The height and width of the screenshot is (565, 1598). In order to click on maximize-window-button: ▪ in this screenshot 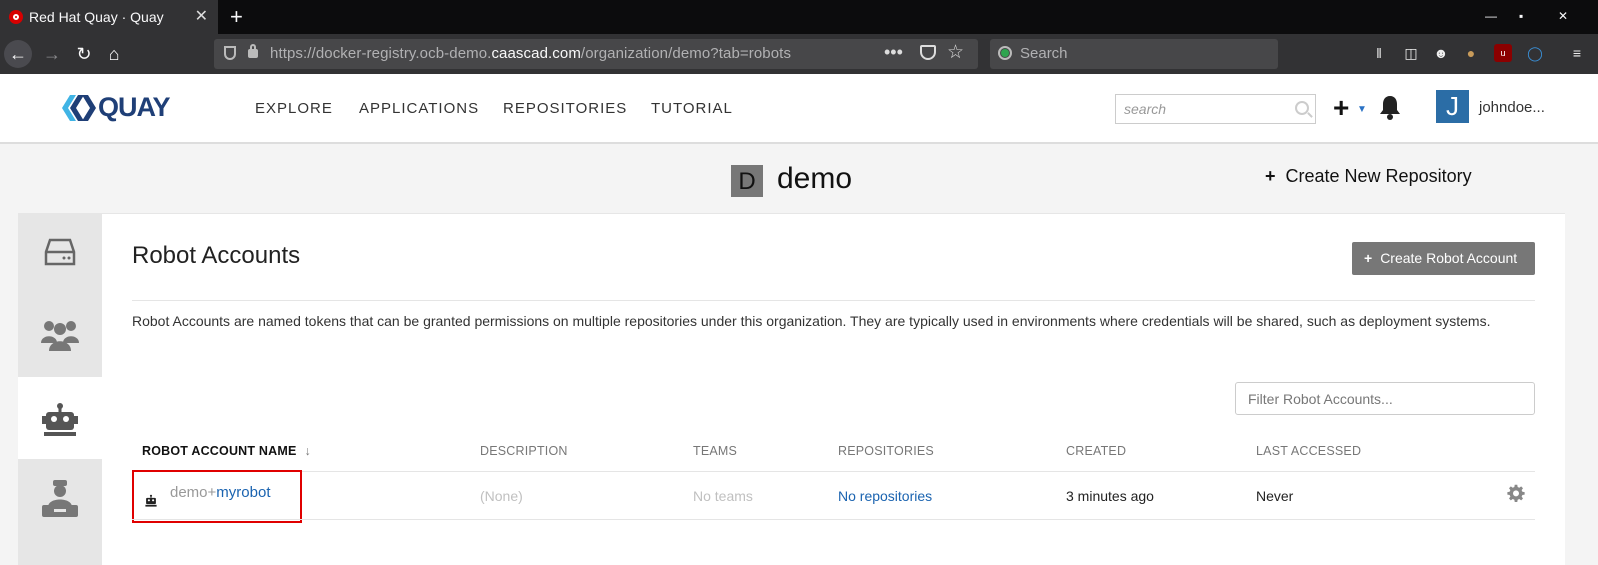, I will do `click(1521, 16)`.